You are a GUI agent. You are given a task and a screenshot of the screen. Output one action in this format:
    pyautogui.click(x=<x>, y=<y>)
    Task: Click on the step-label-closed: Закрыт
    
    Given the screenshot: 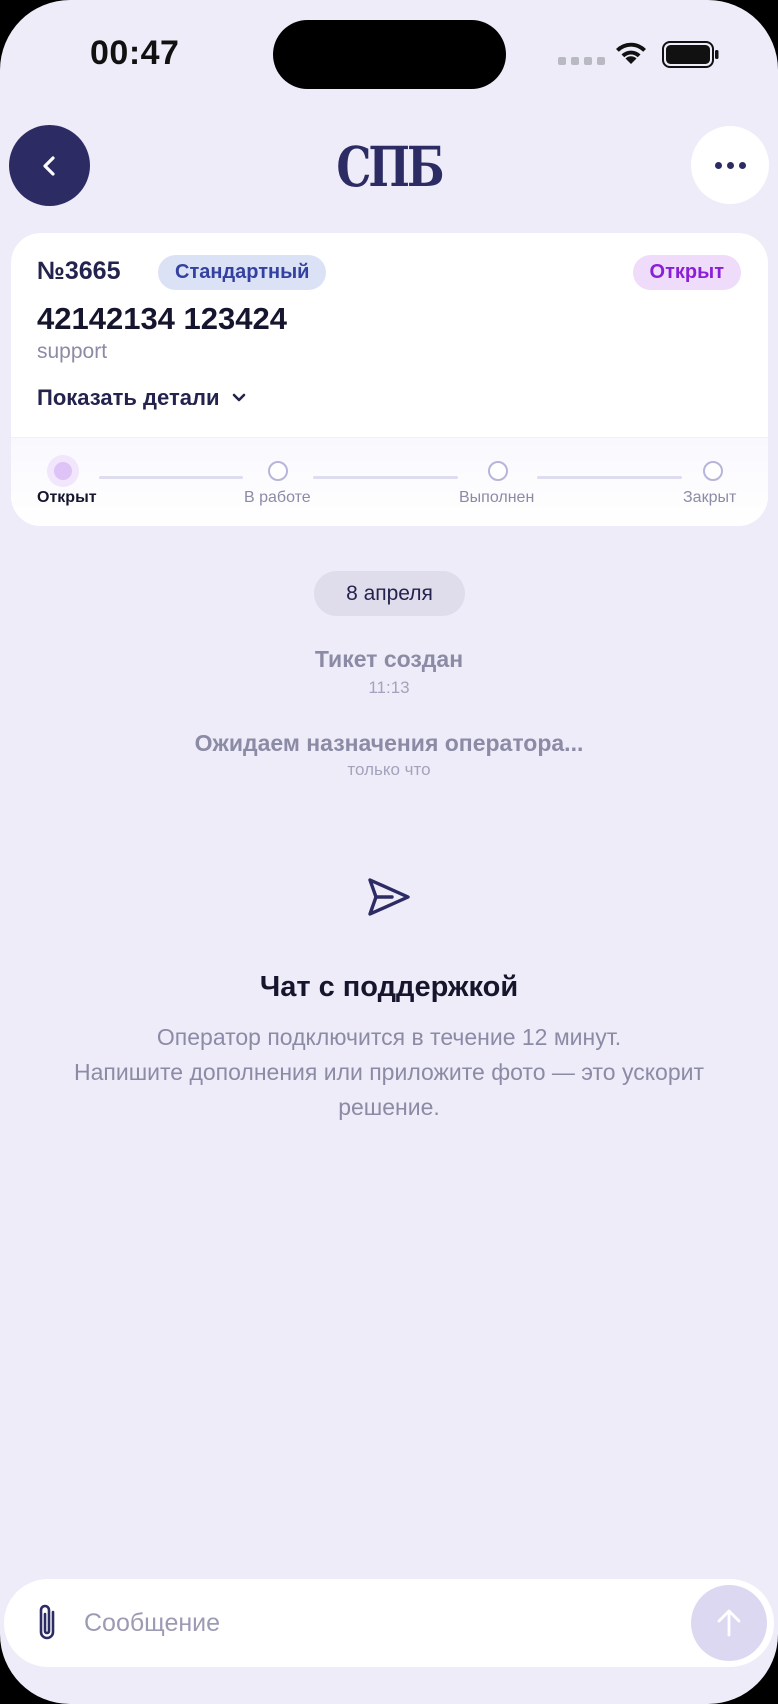 What is the action you would take?
    pyautogui.click(x=710, y=497)
    